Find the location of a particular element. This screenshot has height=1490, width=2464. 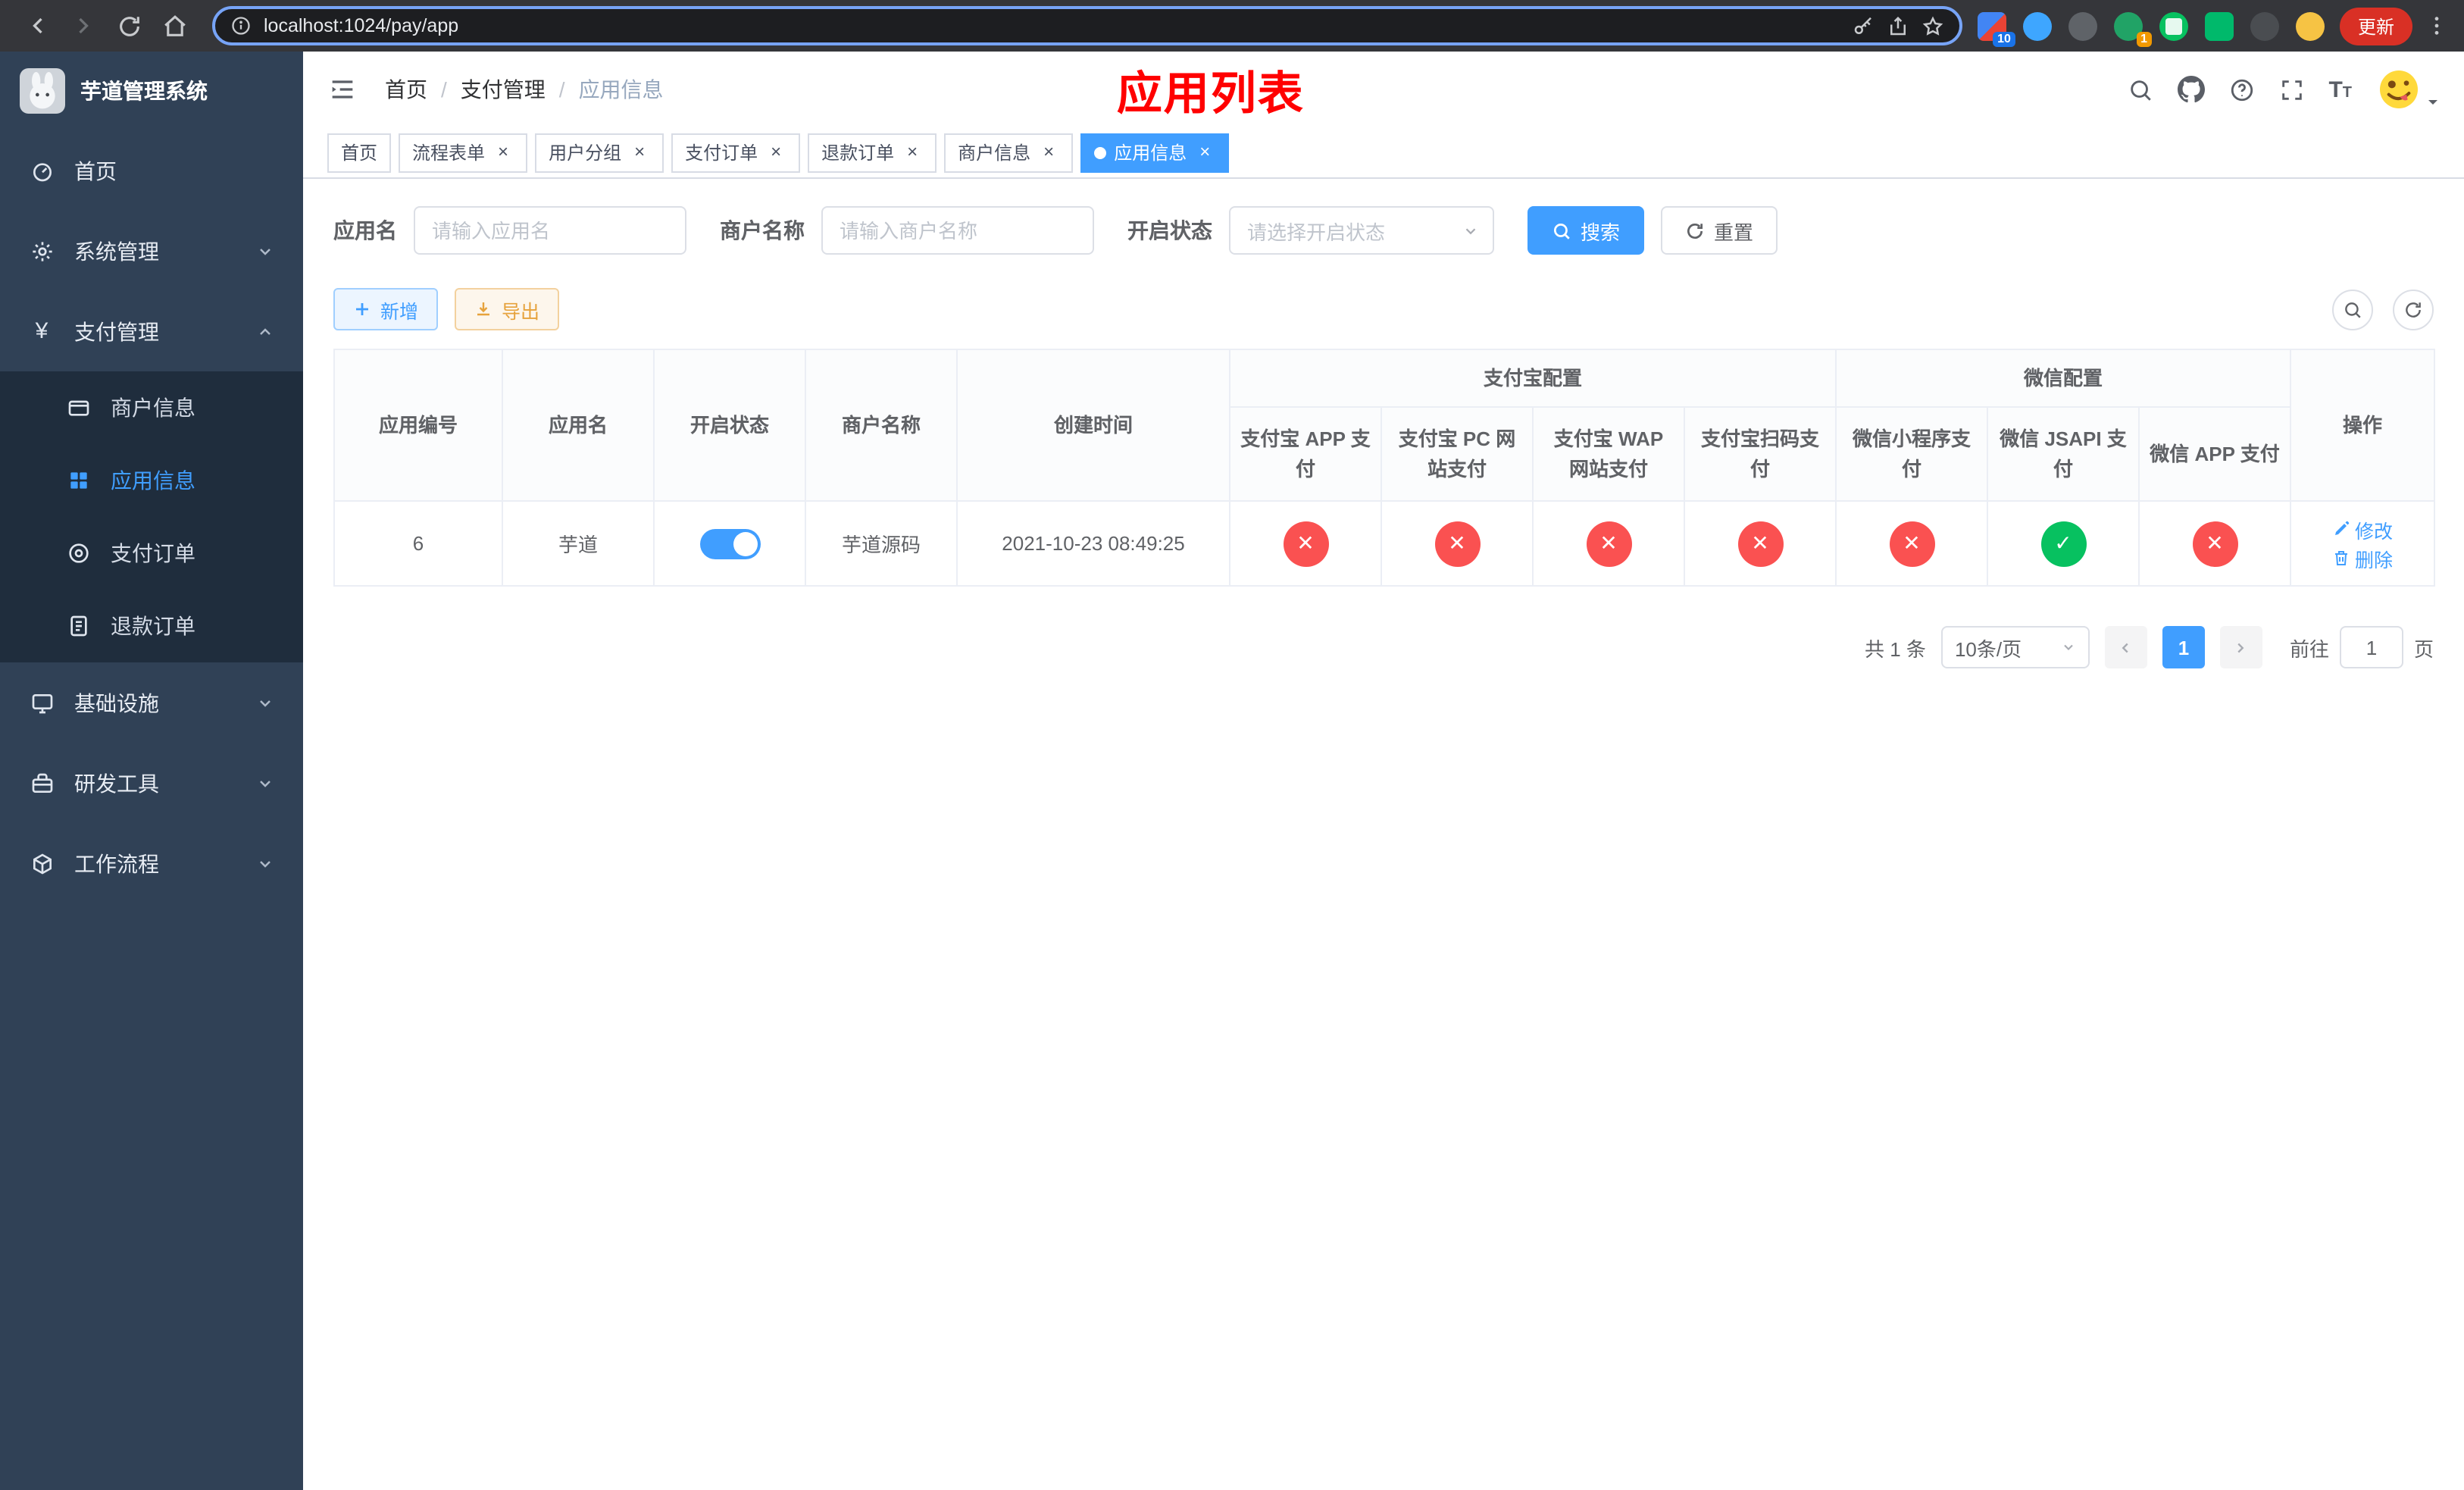

goto-page-input is located at coordinates (2371, 647).